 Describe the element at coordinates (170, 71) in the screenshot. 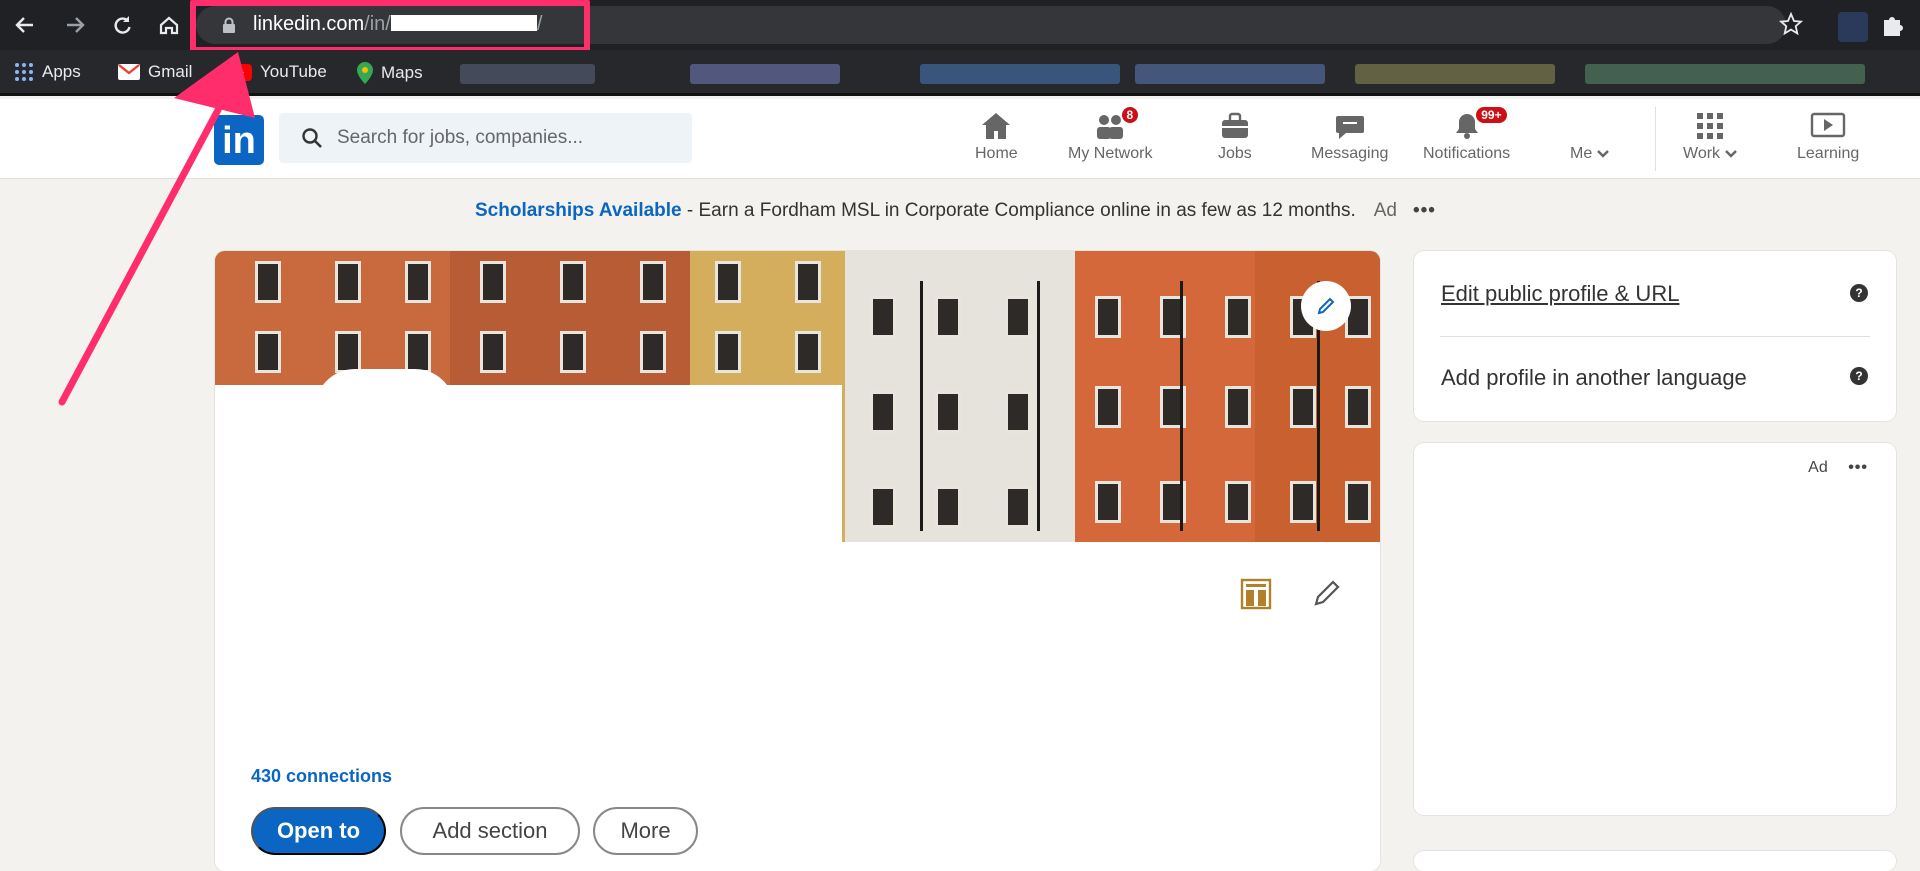

I see `bookmark-label: Gmail` at that location.